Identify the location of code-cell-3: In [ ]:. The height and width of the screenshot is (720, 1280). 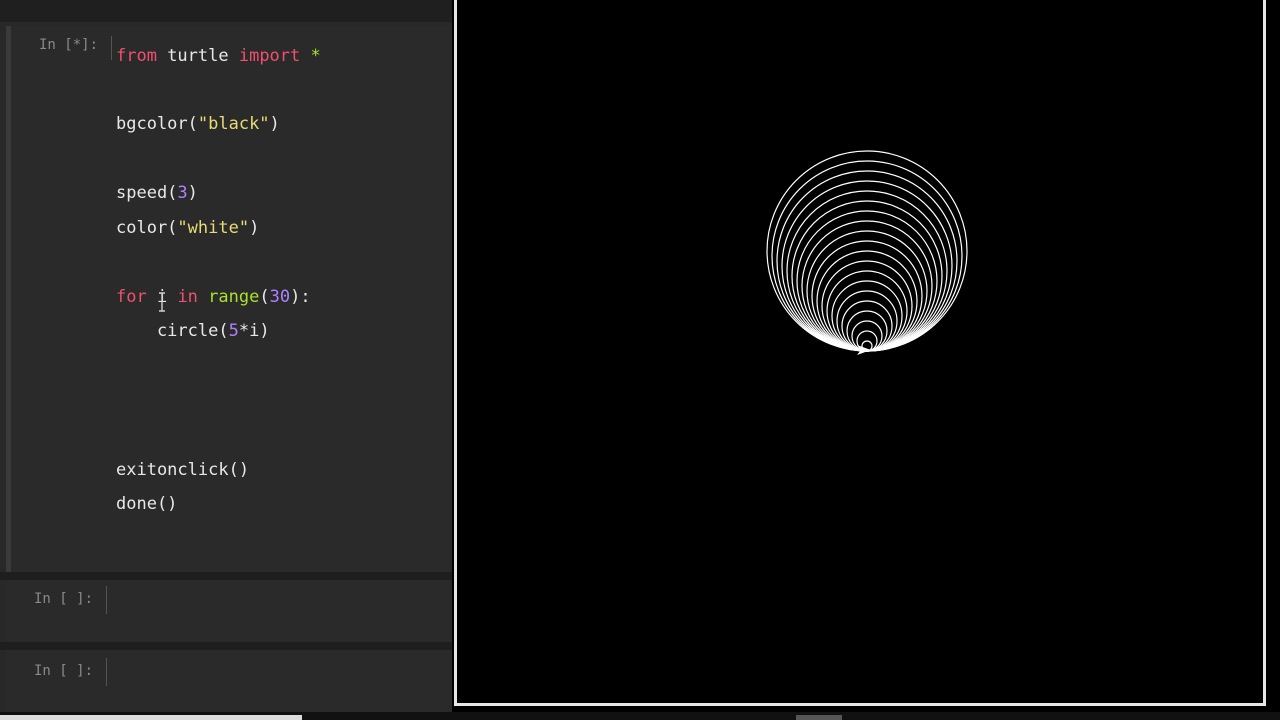
(229, 685).